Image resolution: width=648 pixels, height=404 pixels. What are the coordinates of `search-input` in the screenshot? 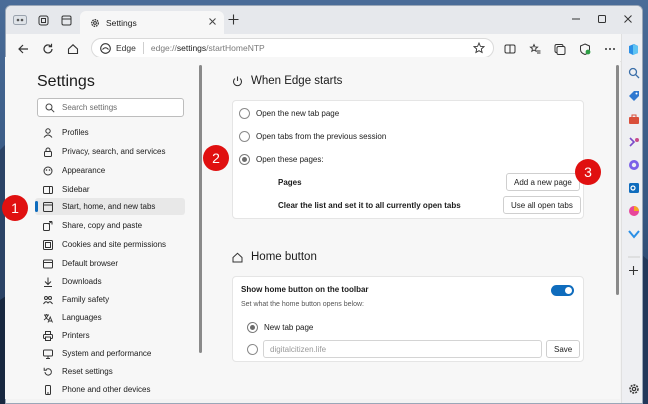 It's located at (117, 107).